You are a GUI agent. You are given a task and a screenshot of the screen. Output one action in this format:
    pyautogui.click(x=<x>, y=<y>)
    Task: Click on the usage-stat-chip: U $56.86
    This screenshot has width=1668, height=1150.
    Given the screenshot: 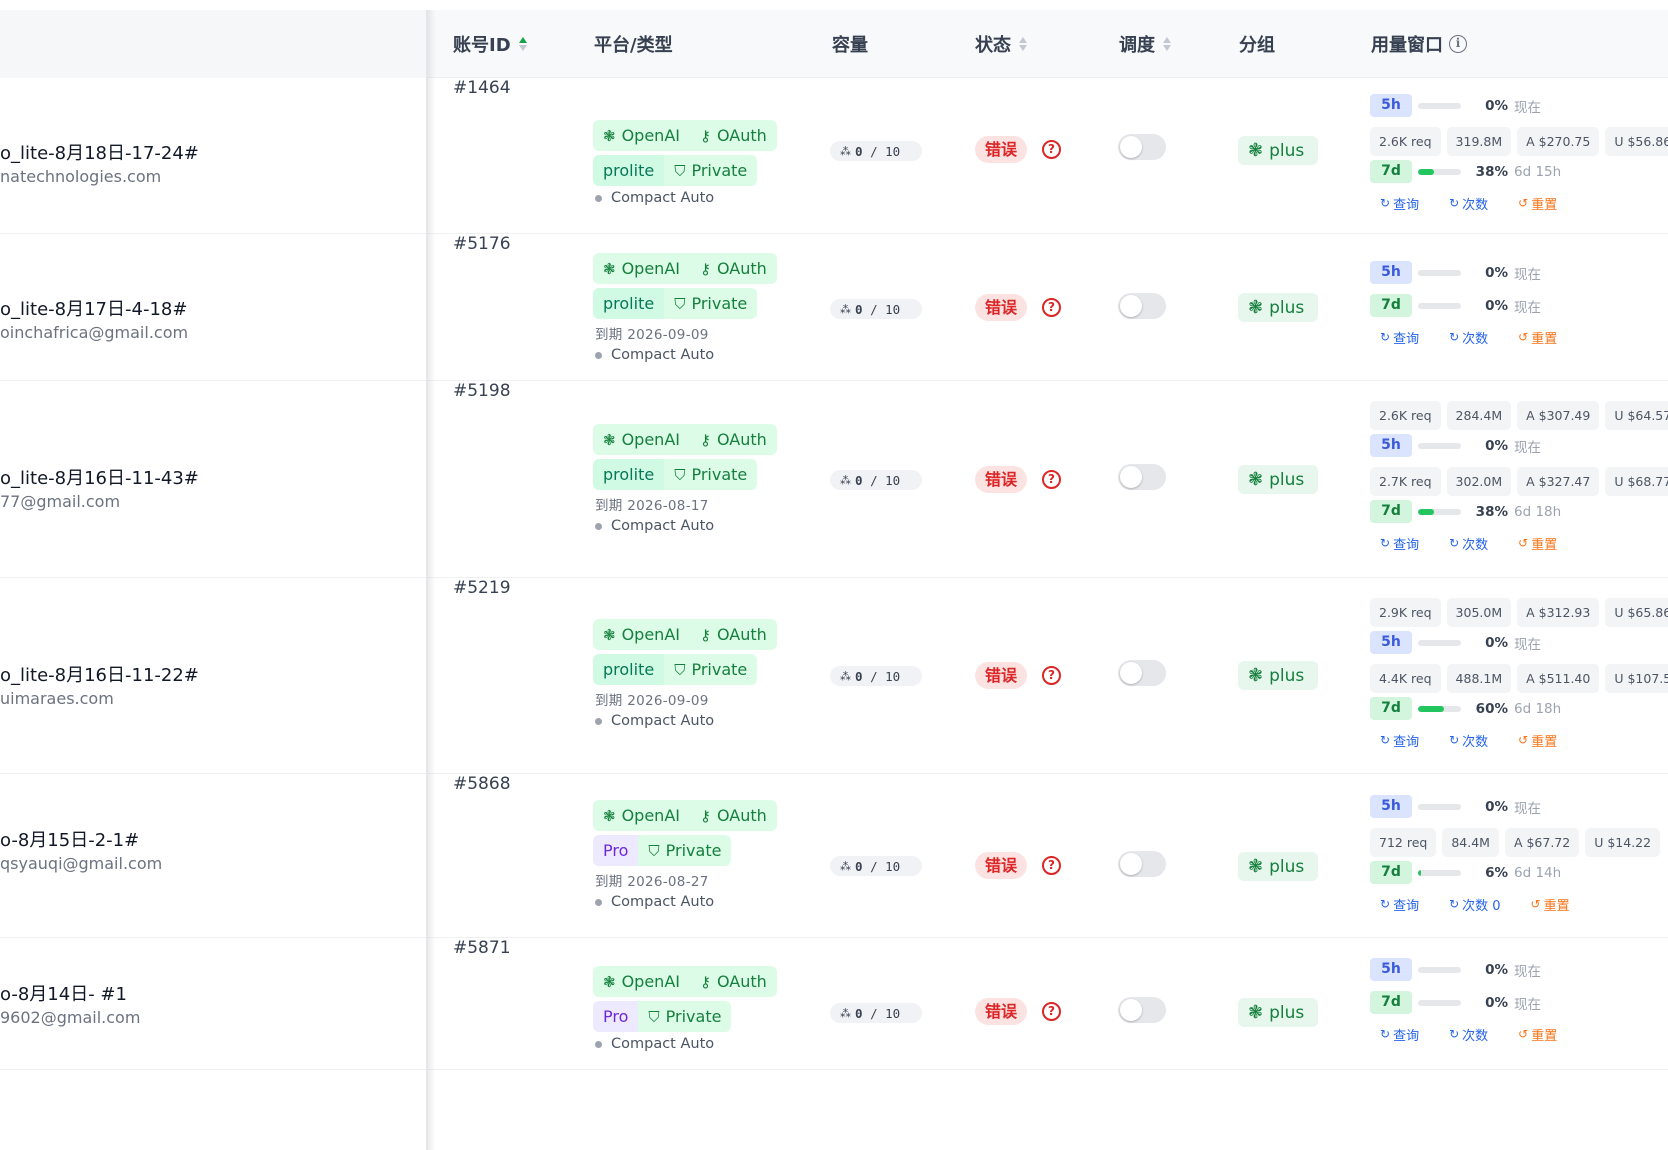 What is the action you would take?
    pyautogui.click(x=1636, y=141)
    